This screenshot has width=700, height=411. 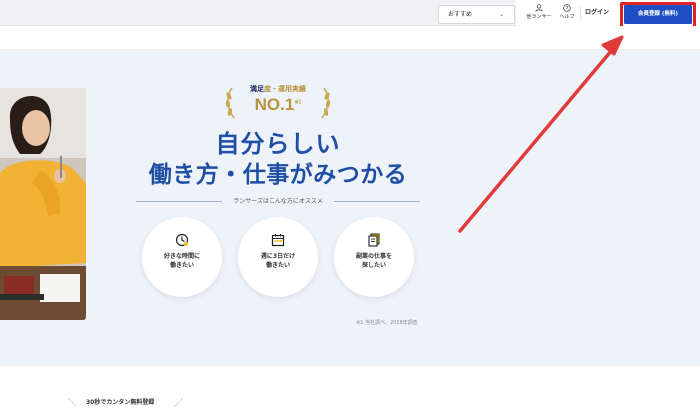 I want to click on calendar-icon, so click(x=278, y=240).